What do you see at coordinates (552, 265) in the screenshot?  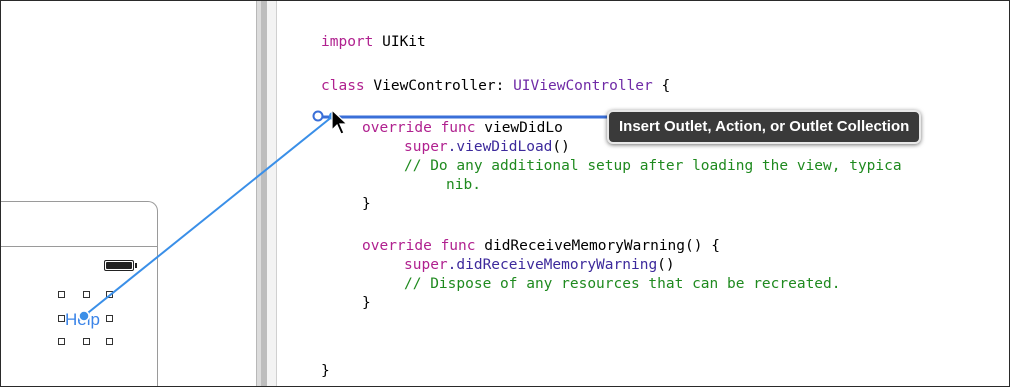 I see `method-call: .didReceiveMemoryWarning` at bounding box center [552, 265].